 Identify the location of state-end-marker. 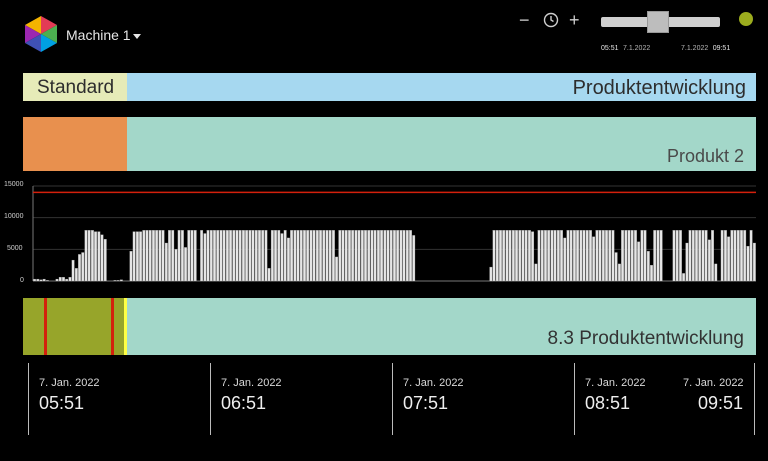
(125, 326).